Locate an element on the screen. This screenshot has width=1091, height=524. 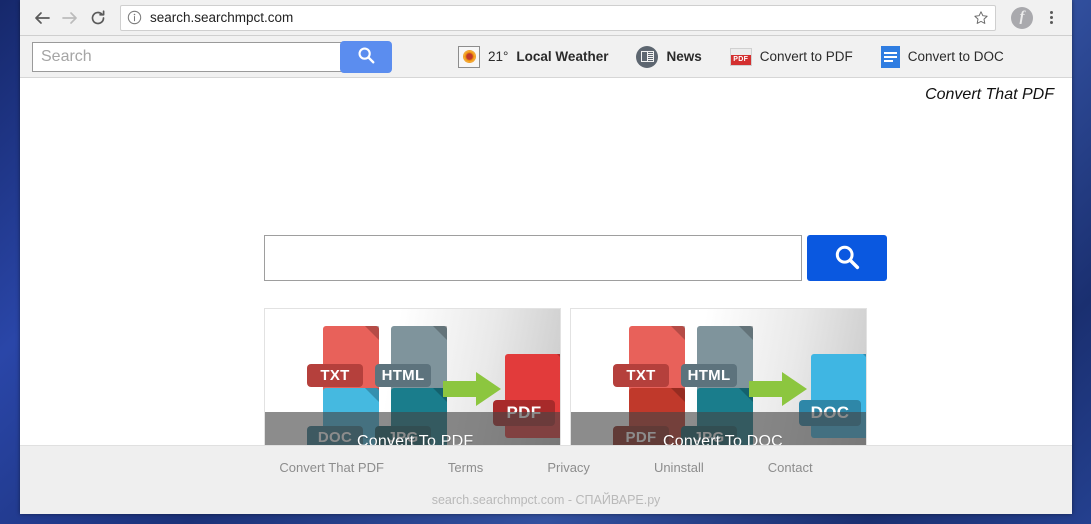
info-circle-icon is located at coordinates (134, 17).